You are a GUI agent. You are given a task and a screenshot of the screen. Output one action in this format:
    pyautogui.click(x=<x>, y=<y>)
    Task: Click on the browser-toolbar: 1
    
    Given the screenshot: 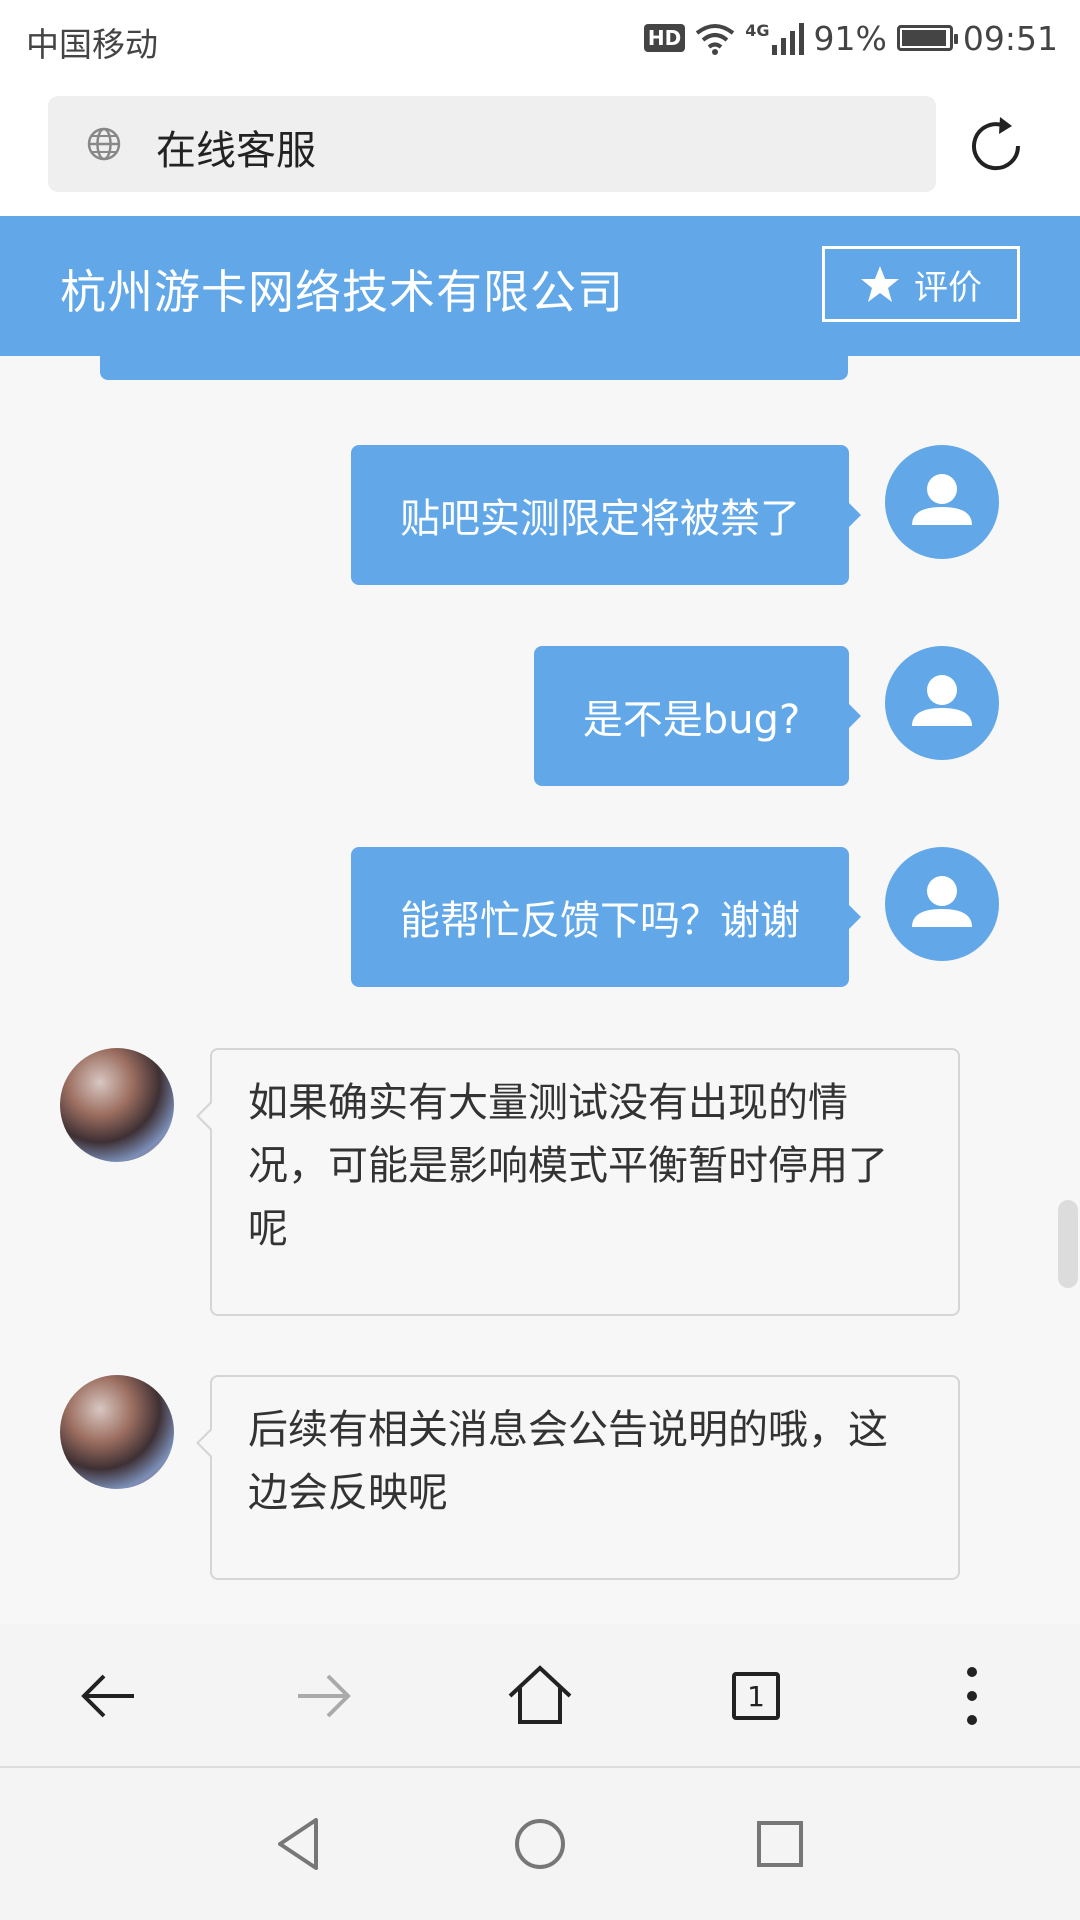 What is the action you would take?
    pyautogui.click(x=540, y=1696)
    